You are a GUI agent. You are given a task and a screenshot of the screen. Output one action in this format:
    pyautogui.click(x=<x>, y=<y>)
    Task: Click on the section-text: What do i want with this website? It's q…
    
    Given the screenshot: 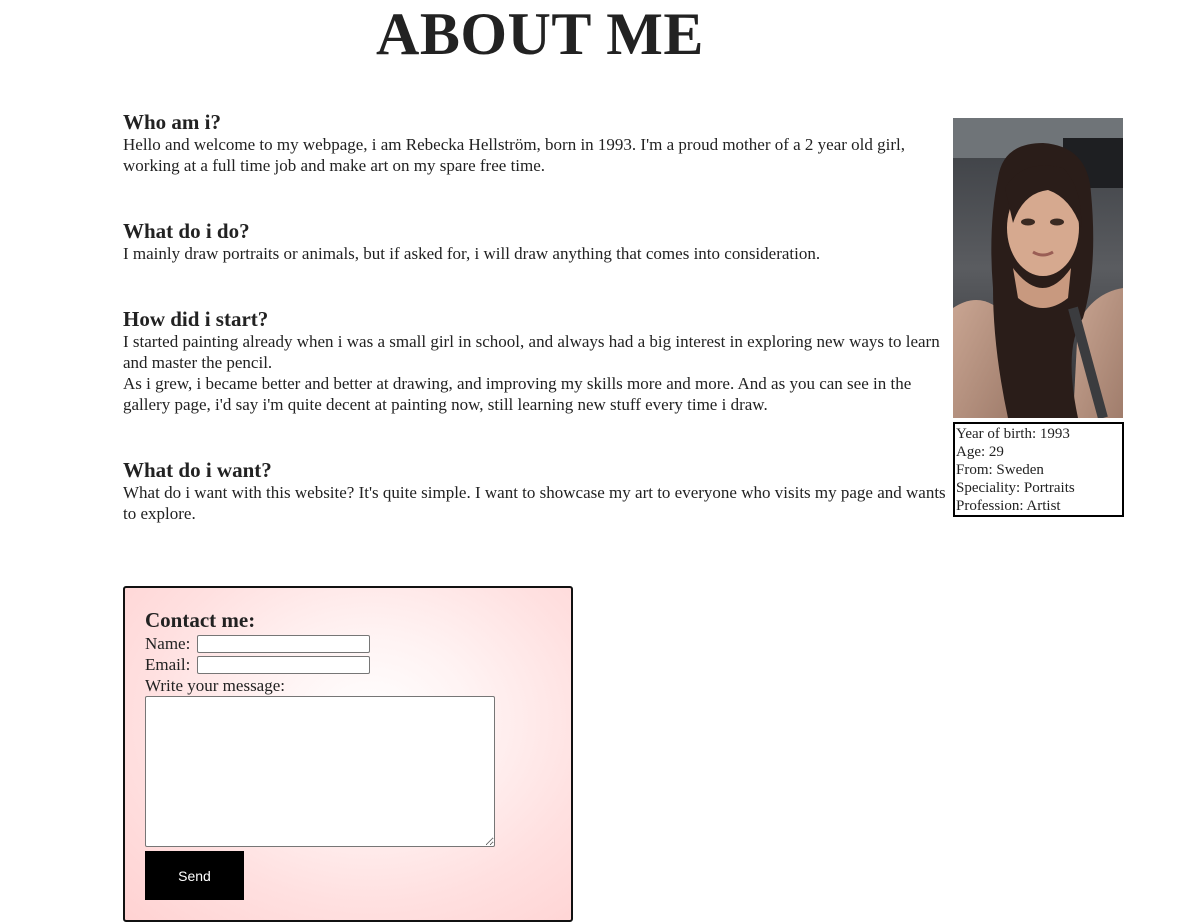 What is the action you would take?
    pyautogui.click(x=534, y=503)
    